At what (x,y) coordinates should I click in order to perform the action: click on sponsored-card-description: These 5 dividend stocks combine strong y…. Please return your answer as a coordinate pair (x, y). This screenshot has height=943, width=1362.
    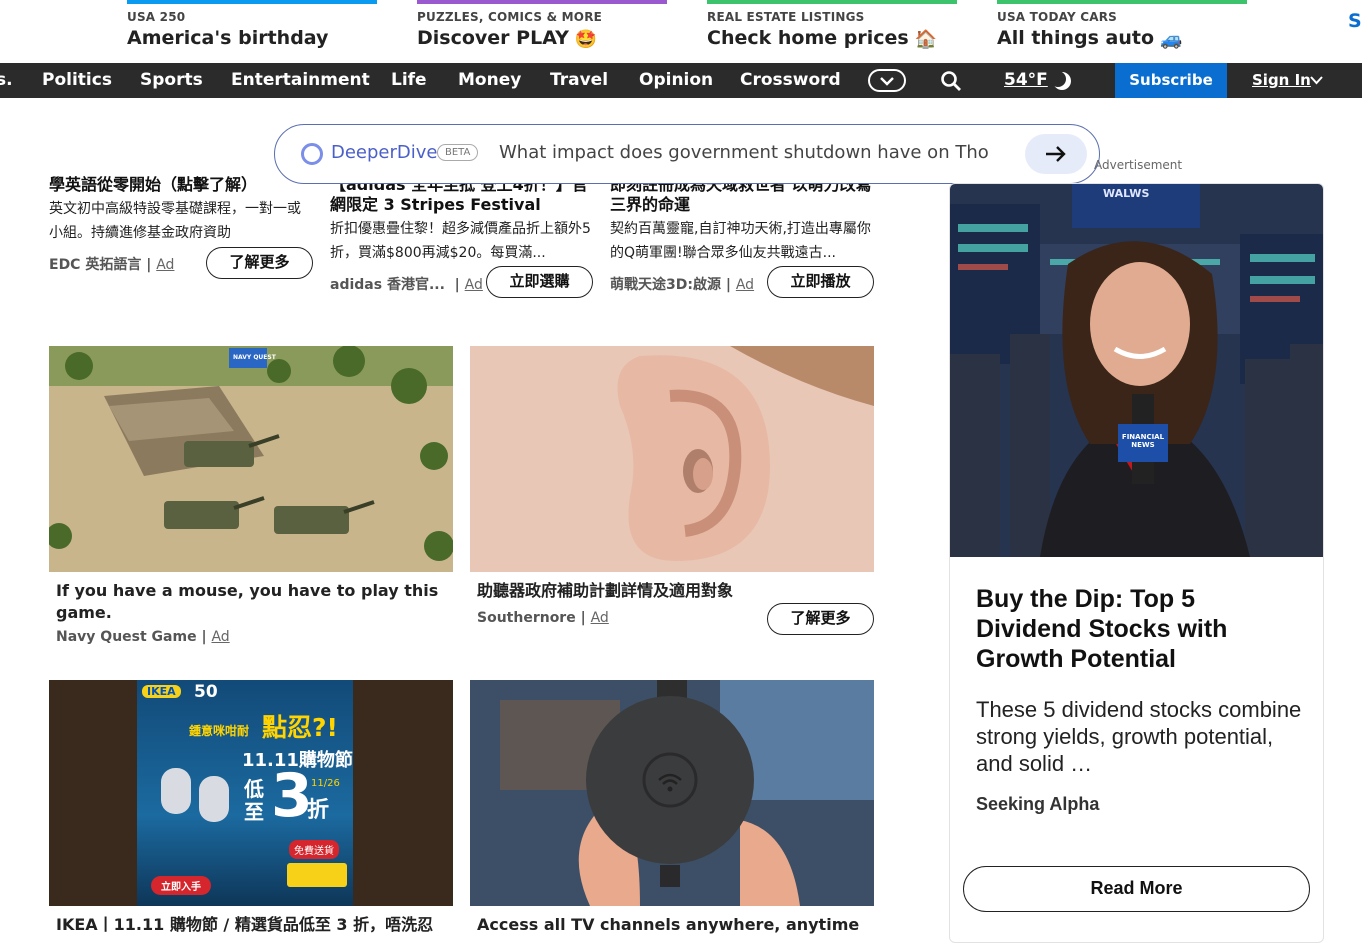
    Looking at the image, I should click on (1139, 736).